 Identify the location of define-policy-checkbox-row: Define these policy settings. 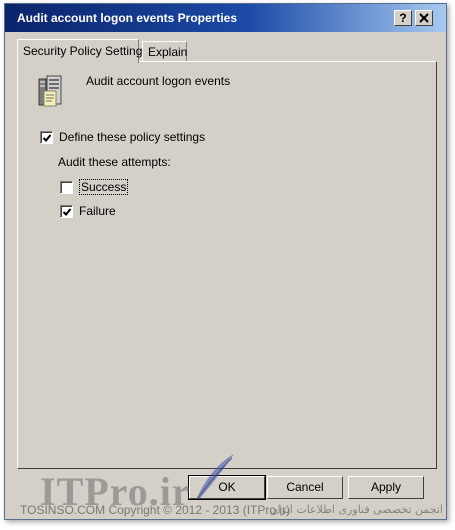
(122, 137).